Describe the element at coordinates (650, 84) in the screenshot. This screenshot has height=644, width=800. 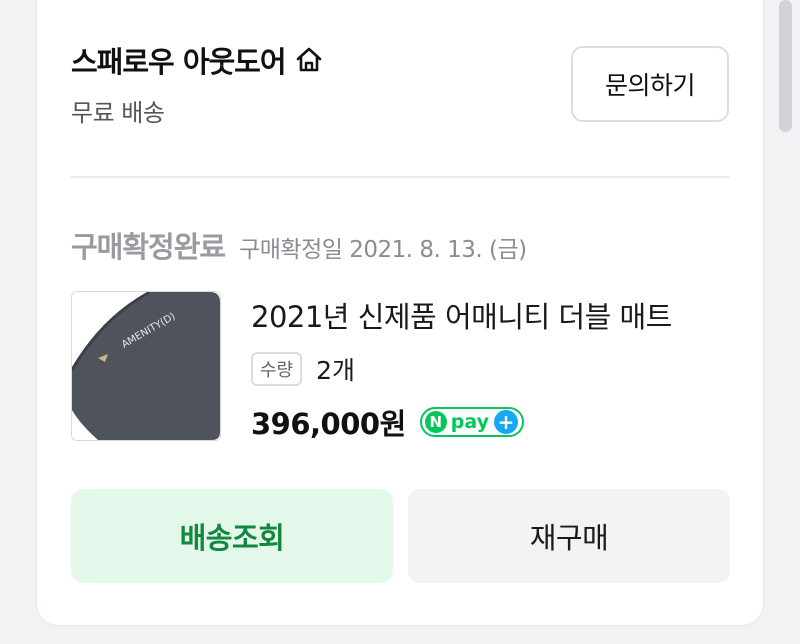
I see `inquiry-button: 문의하기` at that location.